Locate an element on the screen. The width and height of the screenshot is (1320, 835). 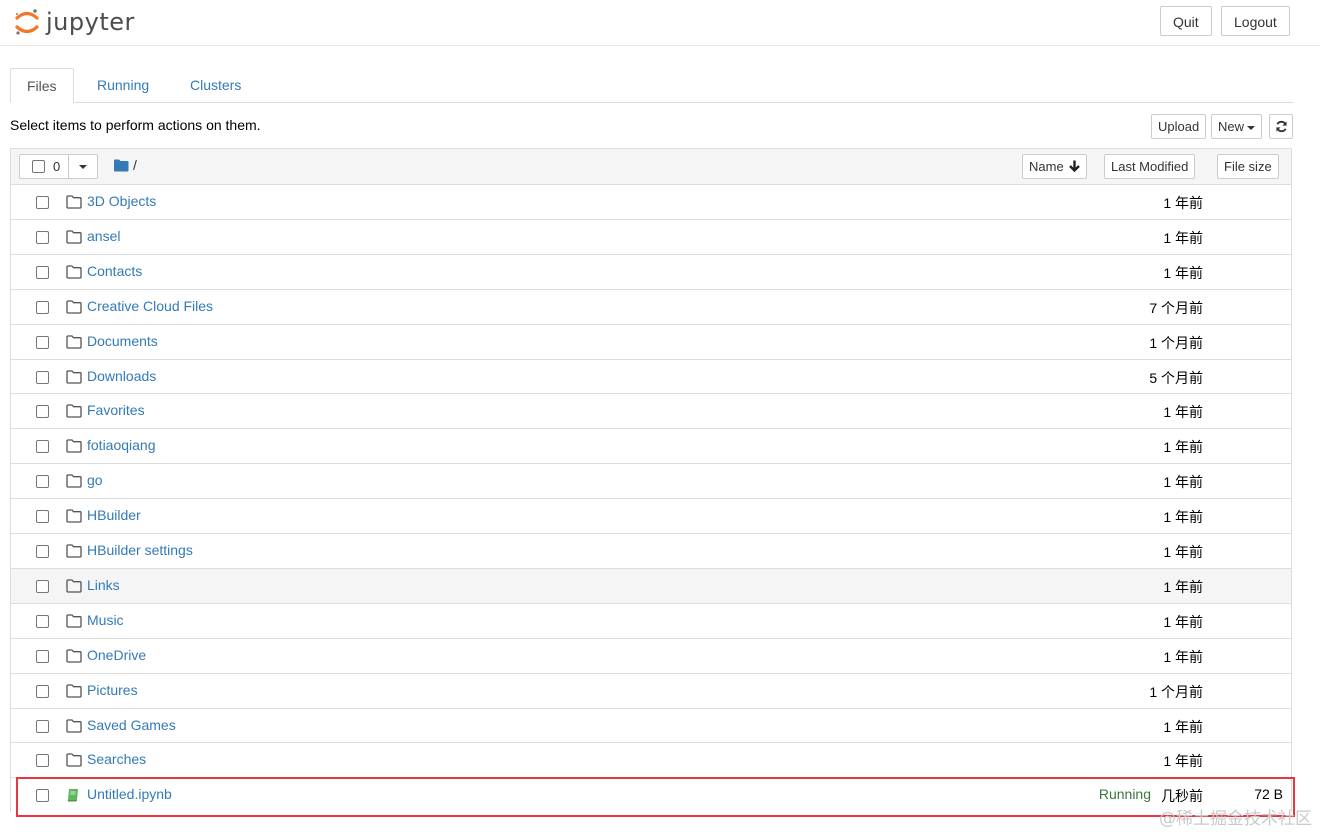
select-all-group: 0 is located at coordinates (59, 166).